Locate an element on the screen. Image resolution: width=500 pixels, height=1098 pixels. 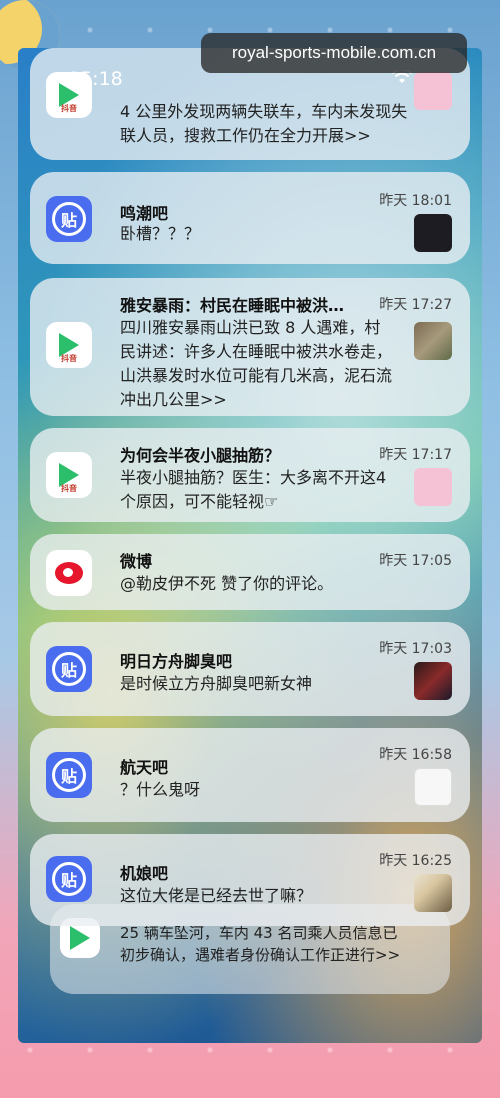
notification-card: 贴 航天吧 昨天 16:58 ？什么鬼呀 is located at coordinates (250, 775).